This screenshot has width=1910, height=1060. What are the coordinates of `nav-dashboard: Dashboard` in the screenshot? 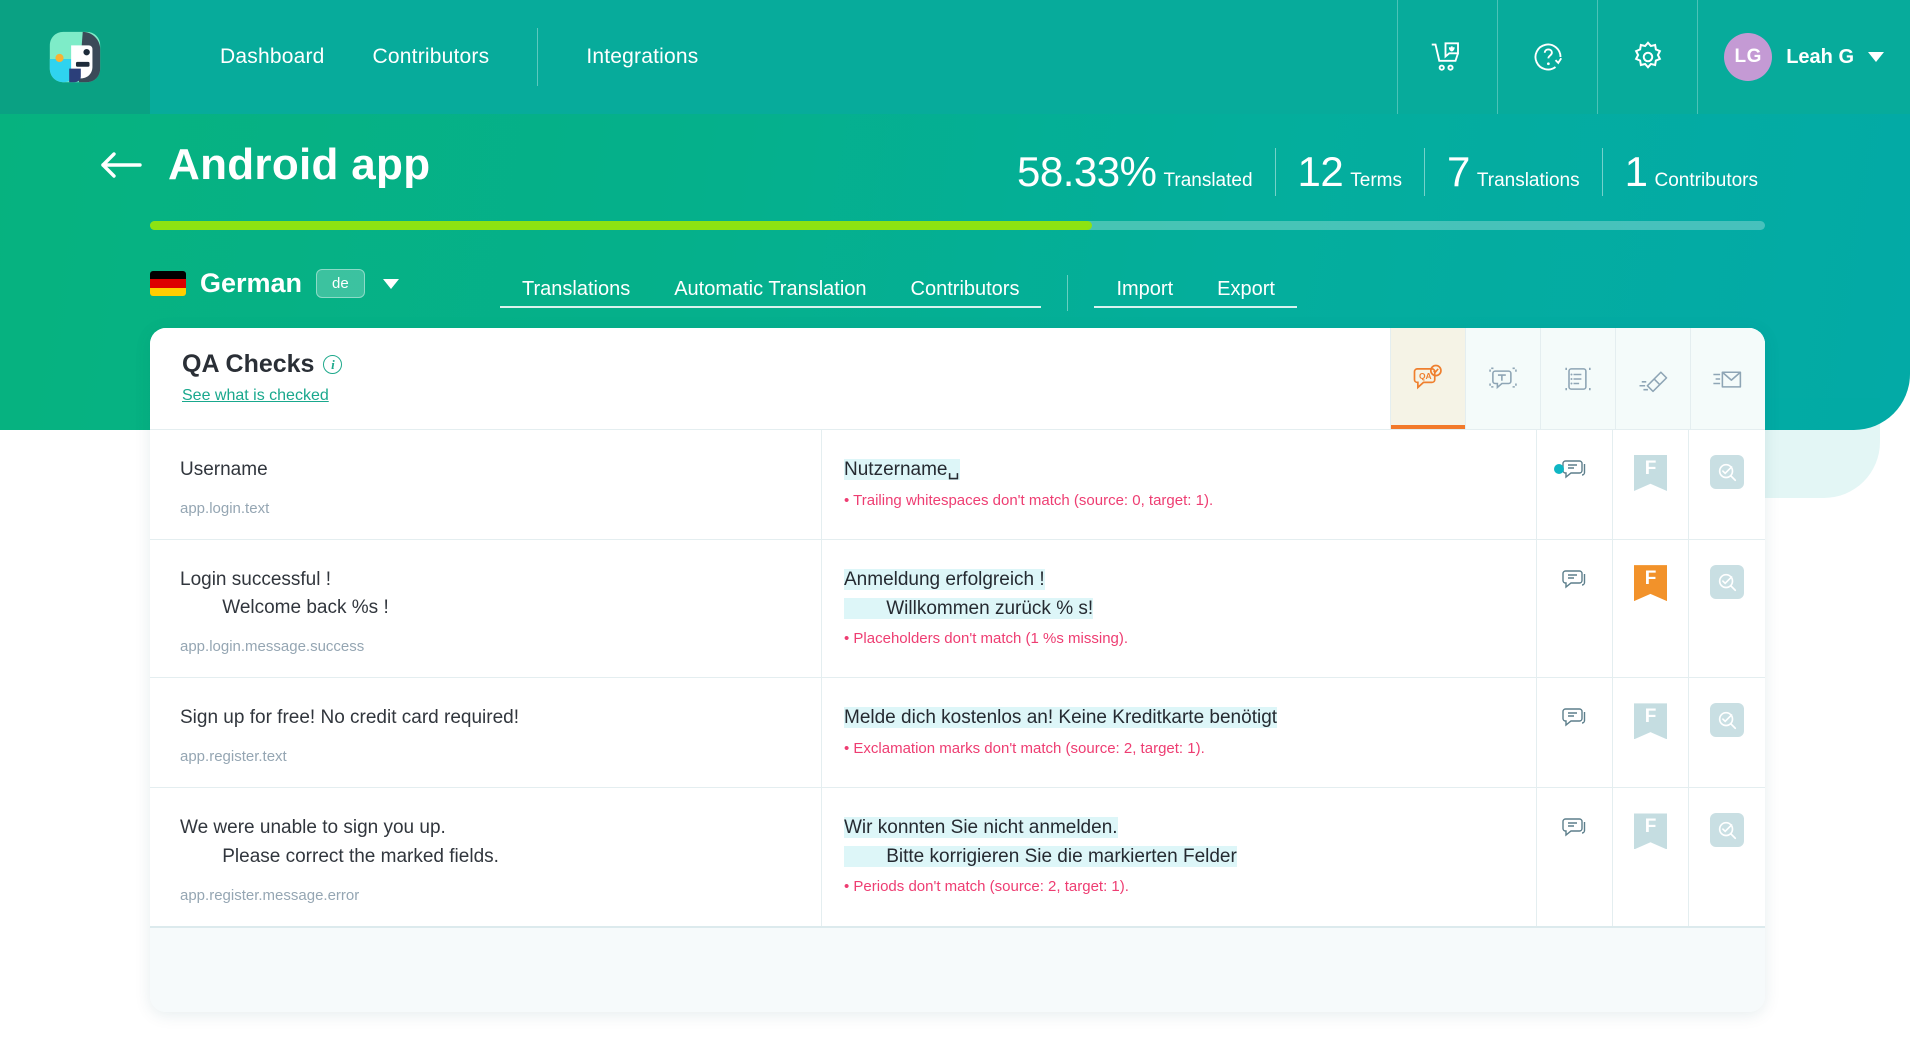 It's located at (272, 57).